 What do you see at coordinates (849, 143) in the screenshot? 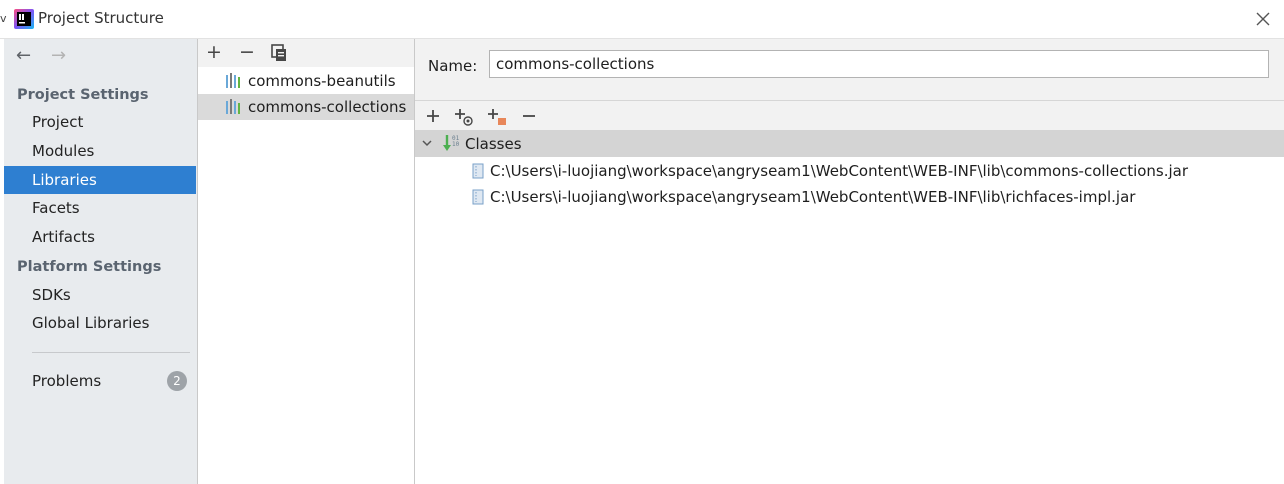
I see `classes-tree-node: 01 10 Classes` at bounding box center [849, 143].